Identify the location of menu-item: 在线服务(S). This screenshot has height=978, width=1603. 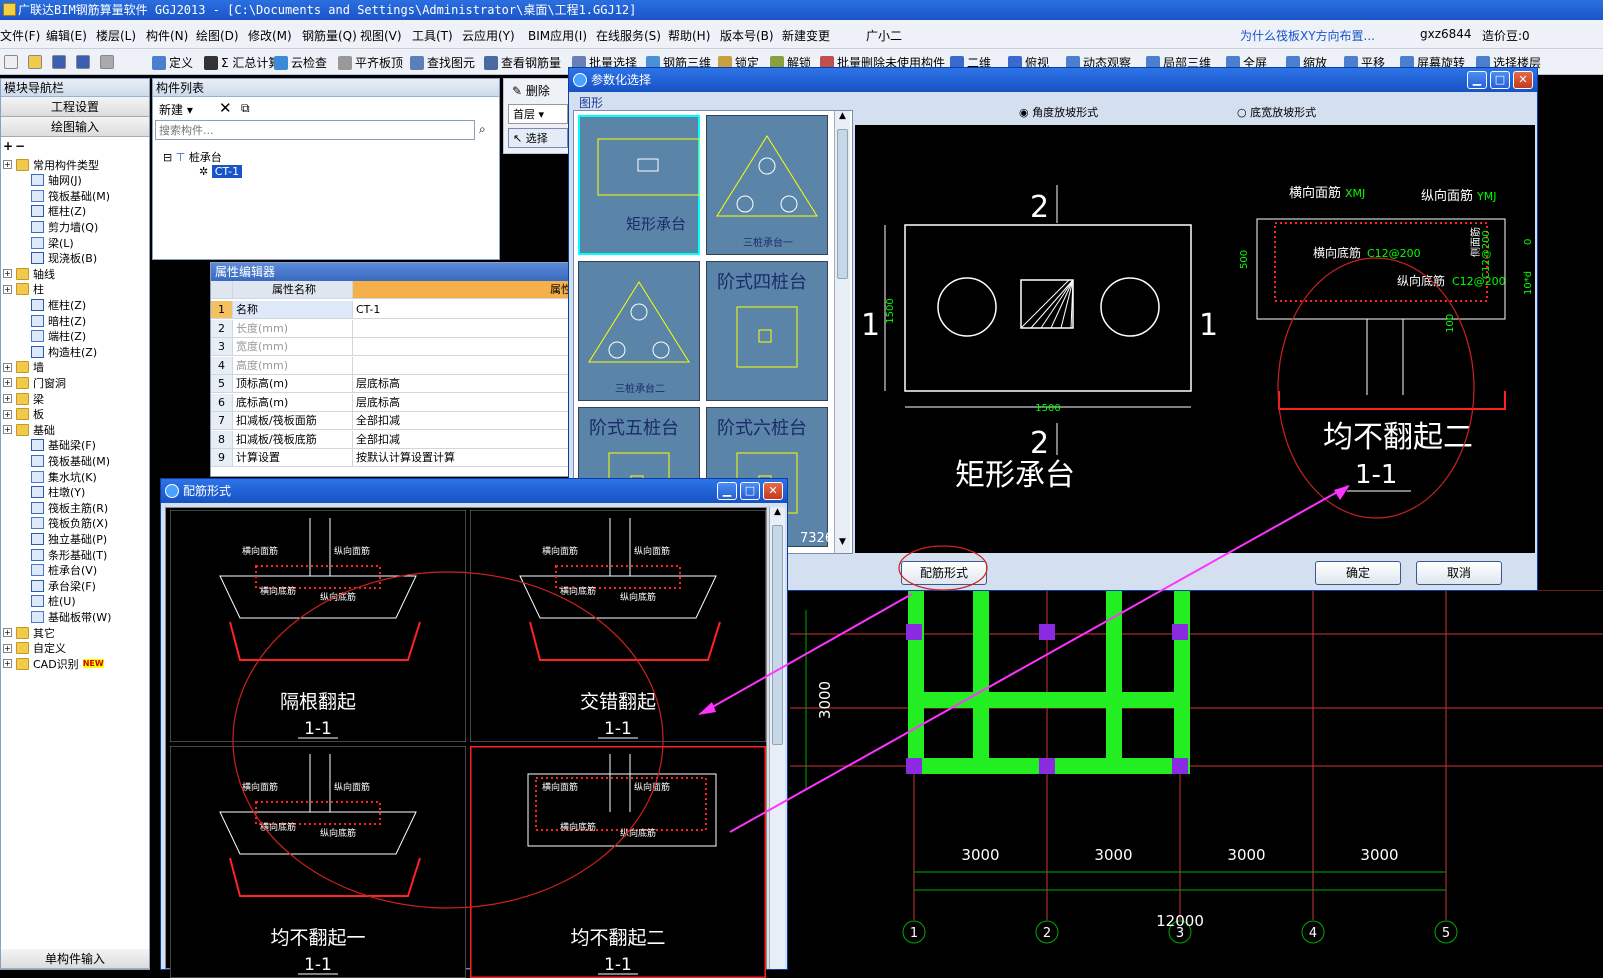
(628, 35).